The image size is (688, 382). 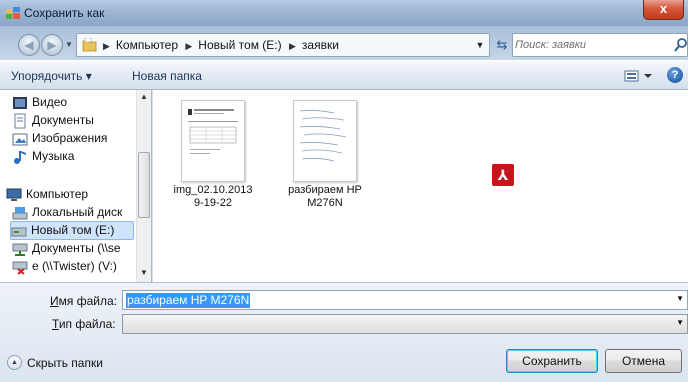 What do you see at coordinates (502, 45) in the screenshot?
I see `refresh-button: ⇆` at bounding box center [502, 45].